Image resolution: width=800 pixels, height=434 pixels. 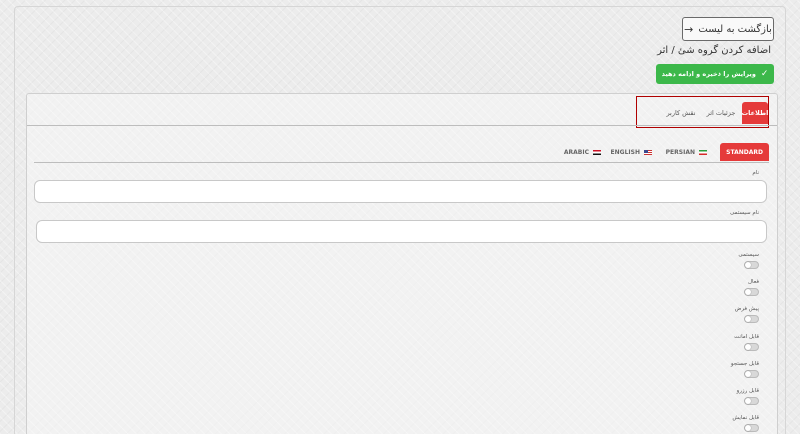 I want to click on lang-label: ARABIC, so click(x=576, y=152).